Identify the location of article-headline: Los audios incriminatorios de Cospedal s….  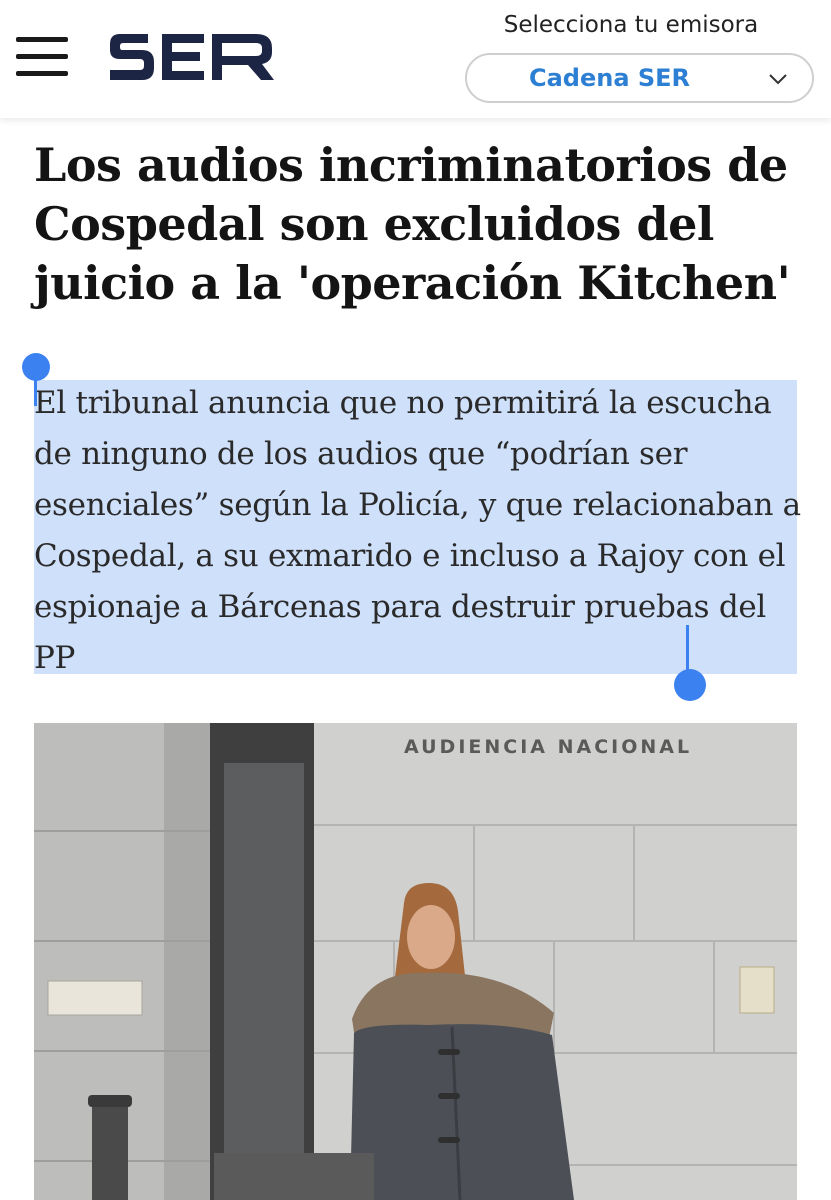
(412, 224).